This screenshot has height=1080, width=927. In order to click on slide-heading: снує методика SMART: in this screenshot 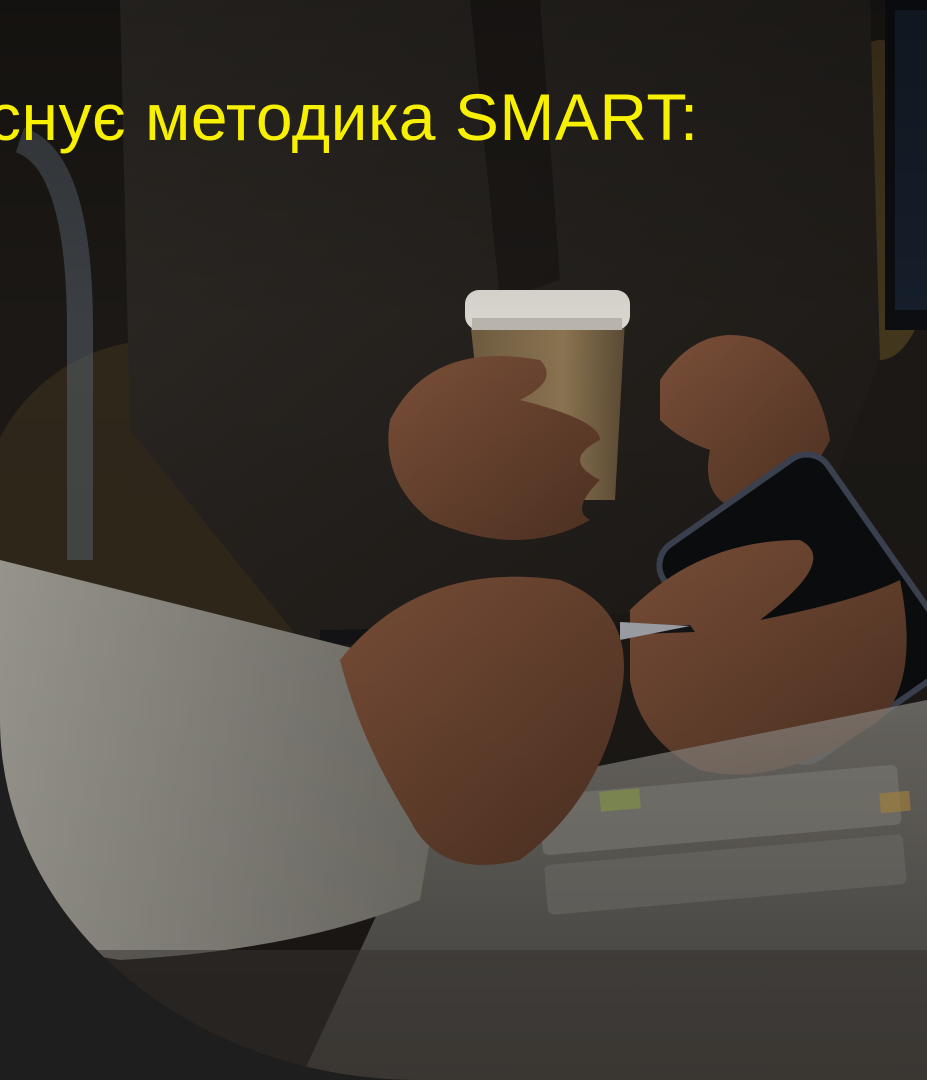, I will do `click(349, 117)`.